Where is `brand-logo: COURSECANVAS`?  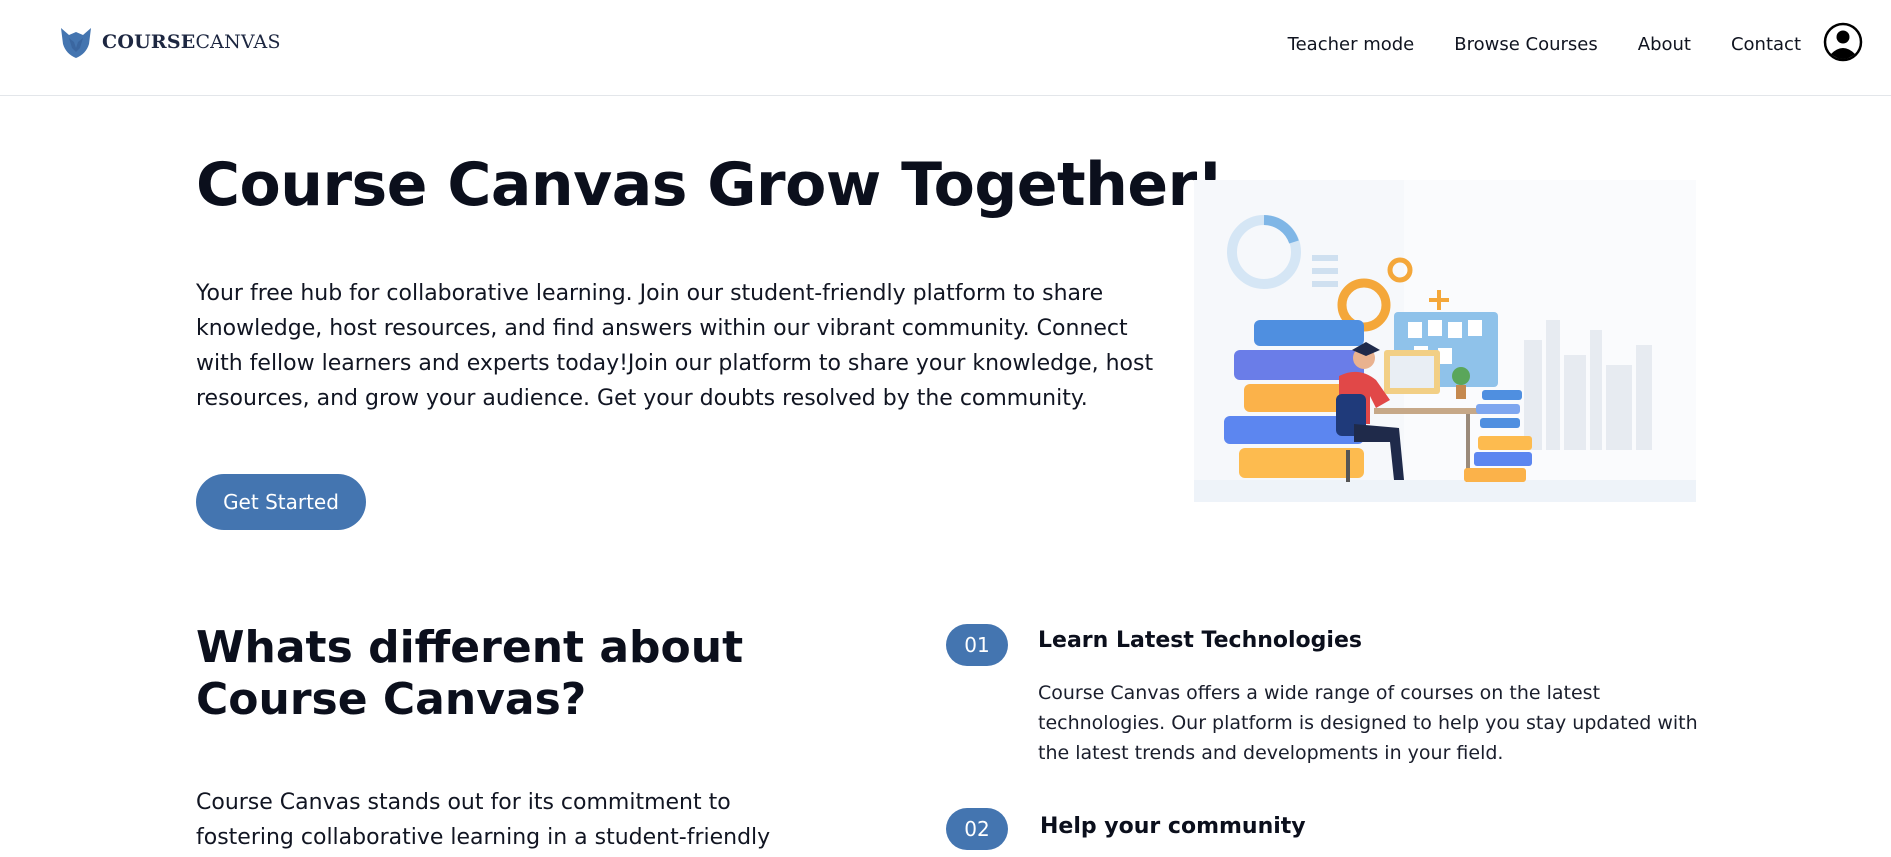
brand-logo: COURSECANVAS is located at coordinates (169, 42).